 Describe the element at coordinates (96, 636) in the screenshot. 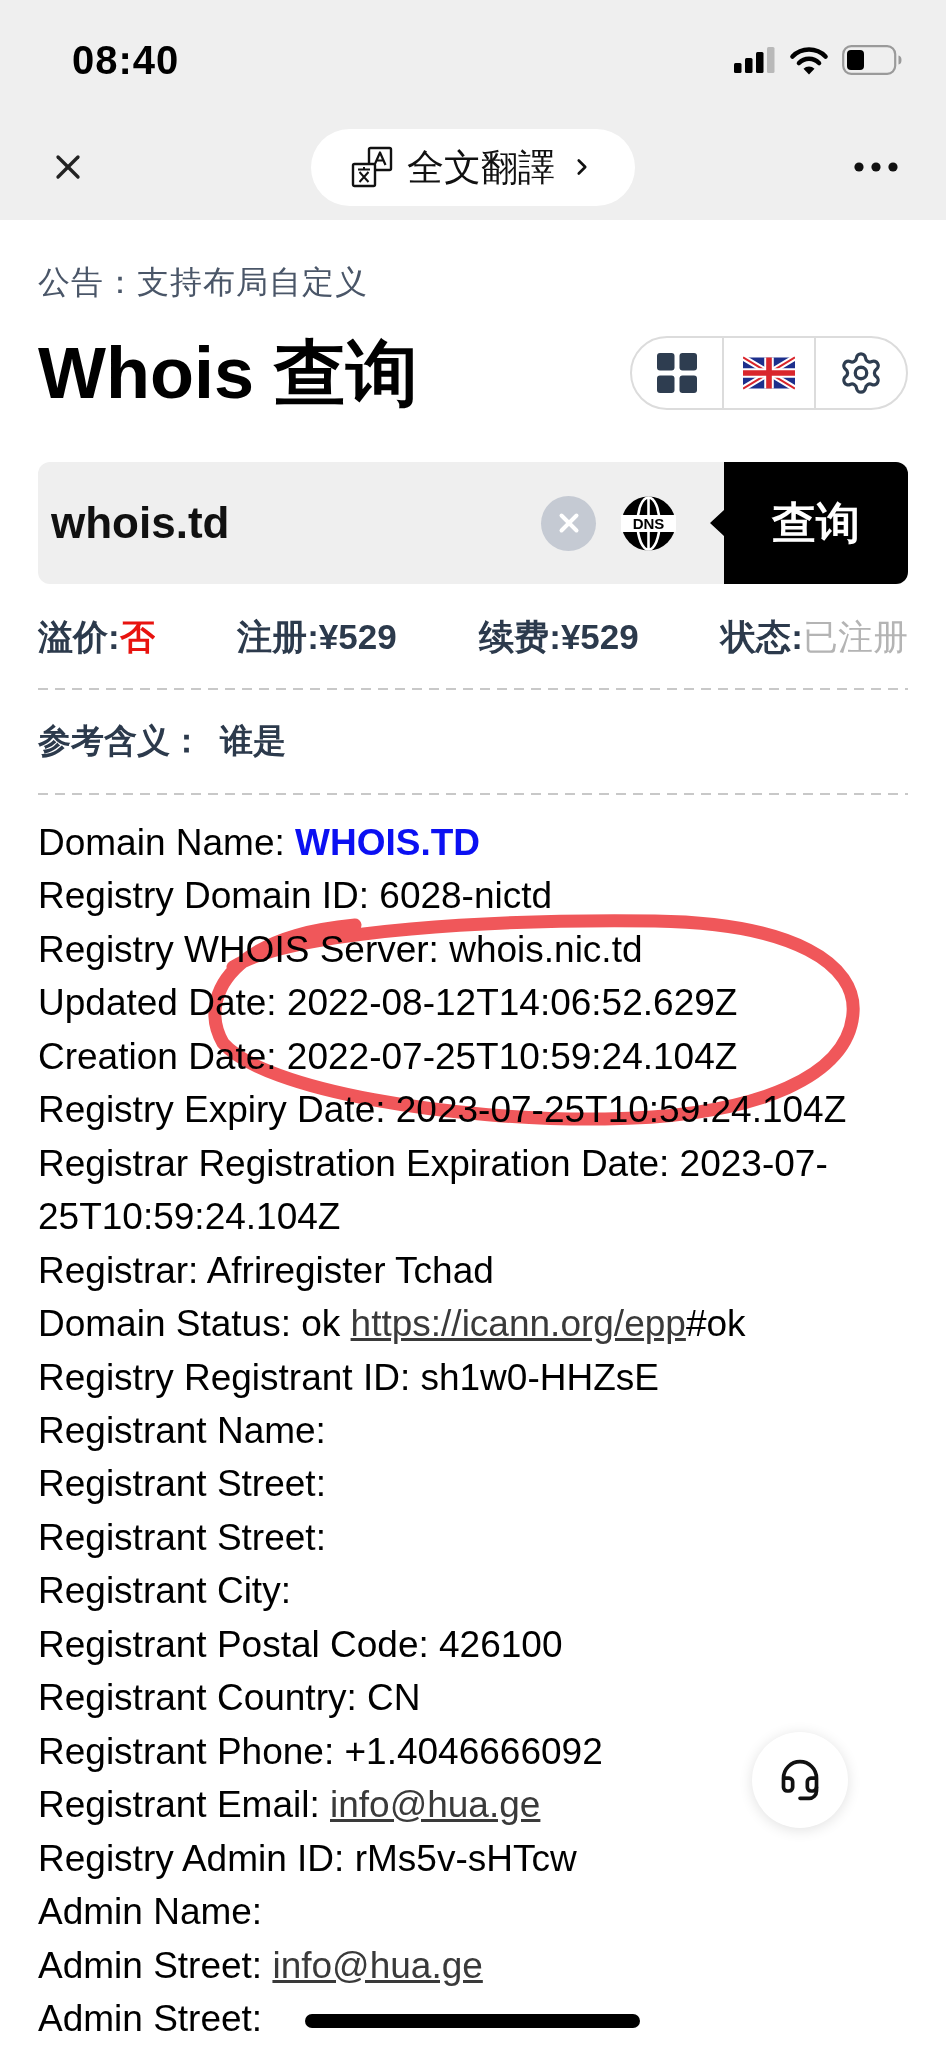

I see `stat-text: 溢价:否` at that location.